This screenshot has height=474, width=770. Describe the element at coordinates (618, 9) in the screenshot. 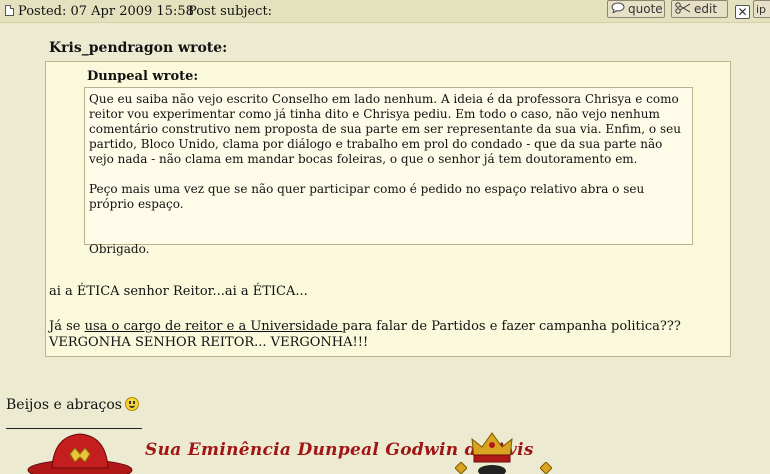

I see `speech-bubble-icon` at that location.